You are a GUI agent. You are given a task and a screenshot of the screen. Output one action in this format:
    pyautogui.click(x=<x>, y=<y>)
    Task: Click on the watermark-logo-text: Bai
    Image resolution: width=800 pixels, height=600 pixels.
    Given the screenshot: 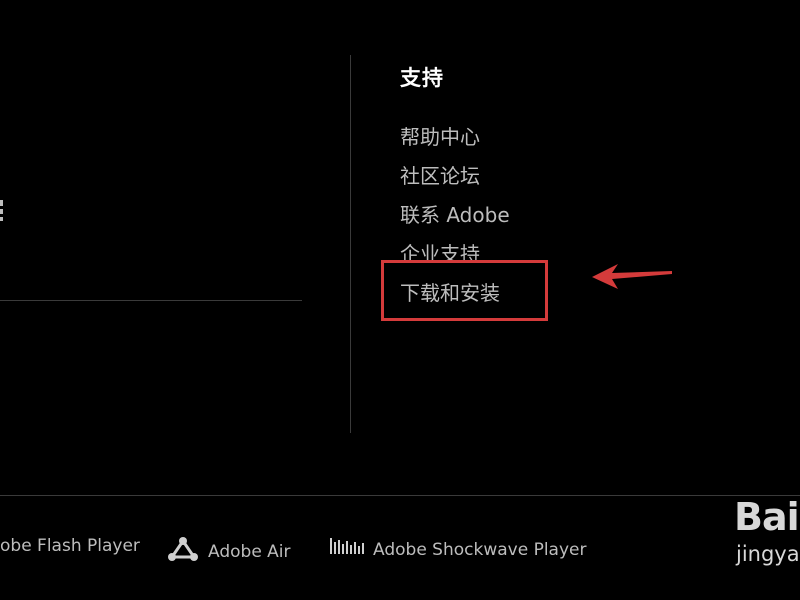 What is the action you would take?
    pyautogui.click(x=767, y=517)
    